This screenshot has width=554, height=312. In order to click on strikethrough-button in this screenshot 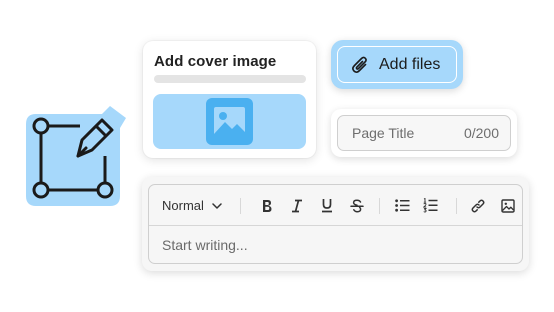, I will do `click(357, 205)`.